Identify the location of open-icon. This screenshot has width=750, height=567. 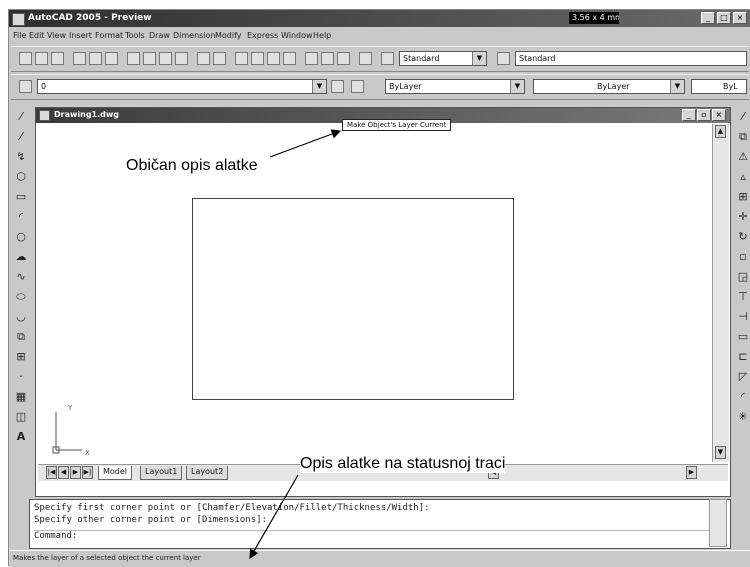
(41, 58).